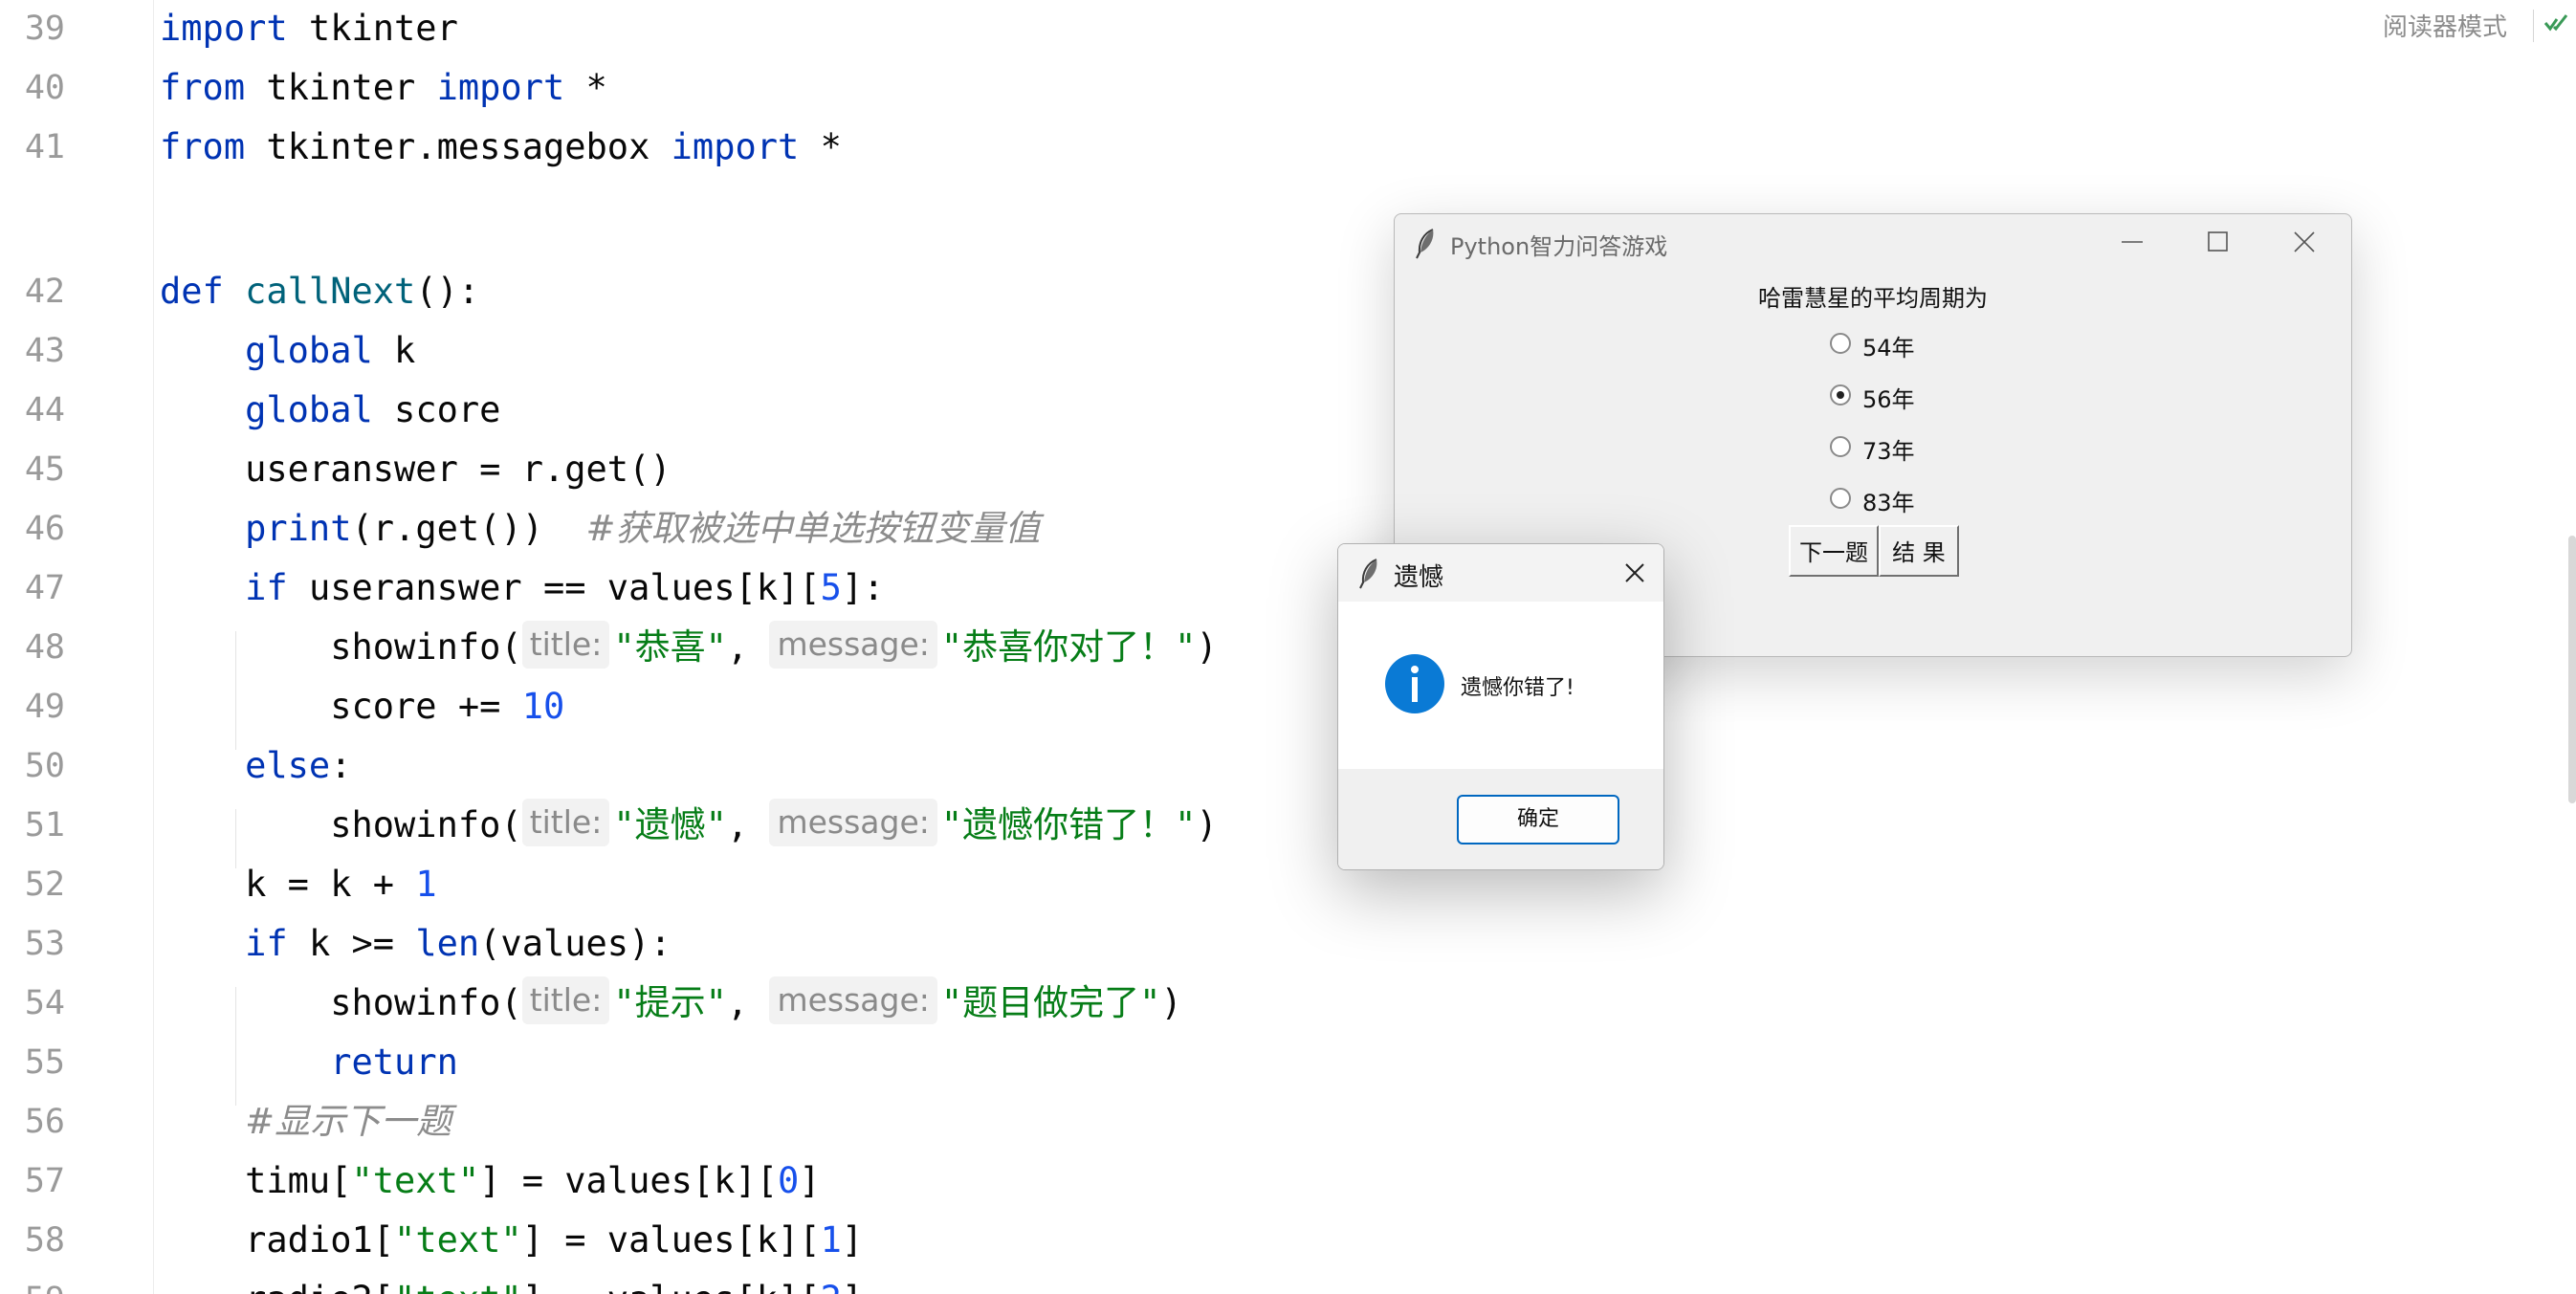 The image size is (2576, 1294). I want to click on code-text: showinfo(title: "恭喜", message: "恭喜你对了！"), so click(689, 647).